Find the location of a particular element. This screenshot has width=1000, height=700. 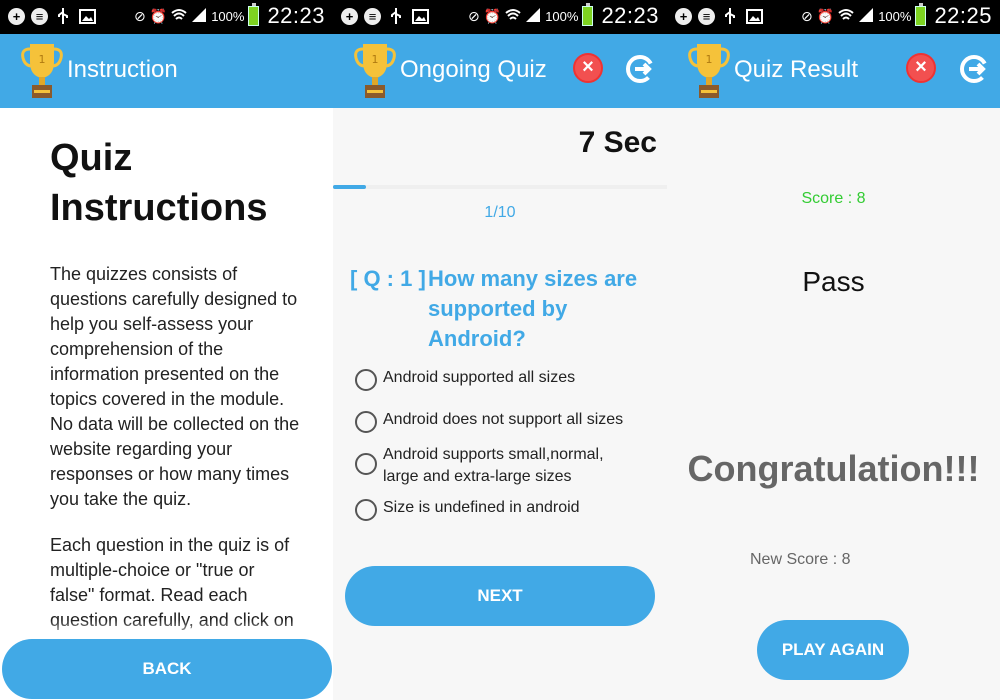

timer: 7 Sec is located at coordinates (617, 142).